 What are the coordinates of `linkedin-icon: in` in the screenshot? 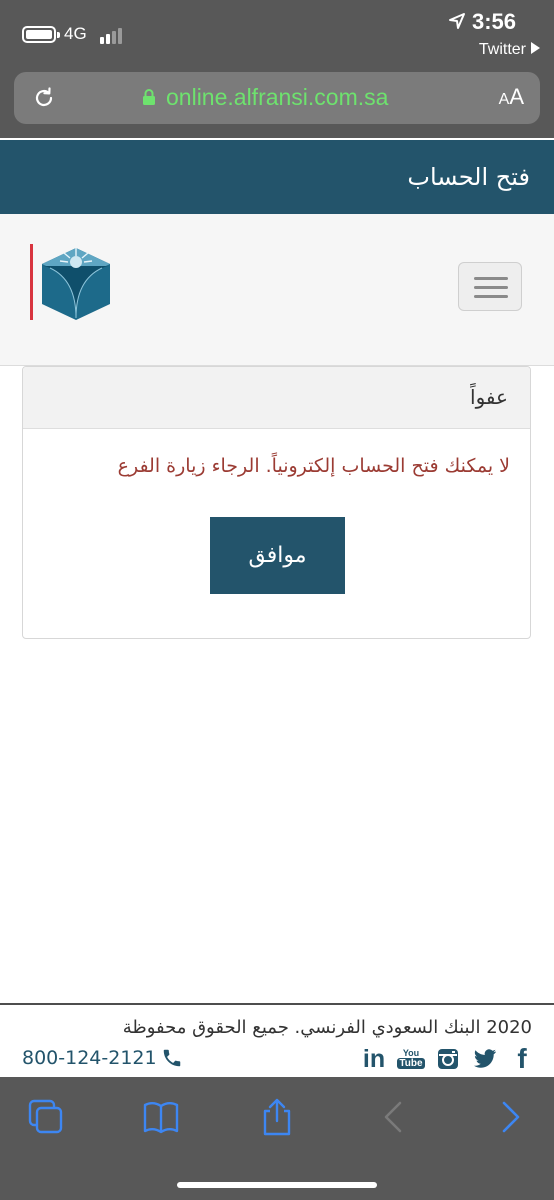 It's located at (374, 1059).